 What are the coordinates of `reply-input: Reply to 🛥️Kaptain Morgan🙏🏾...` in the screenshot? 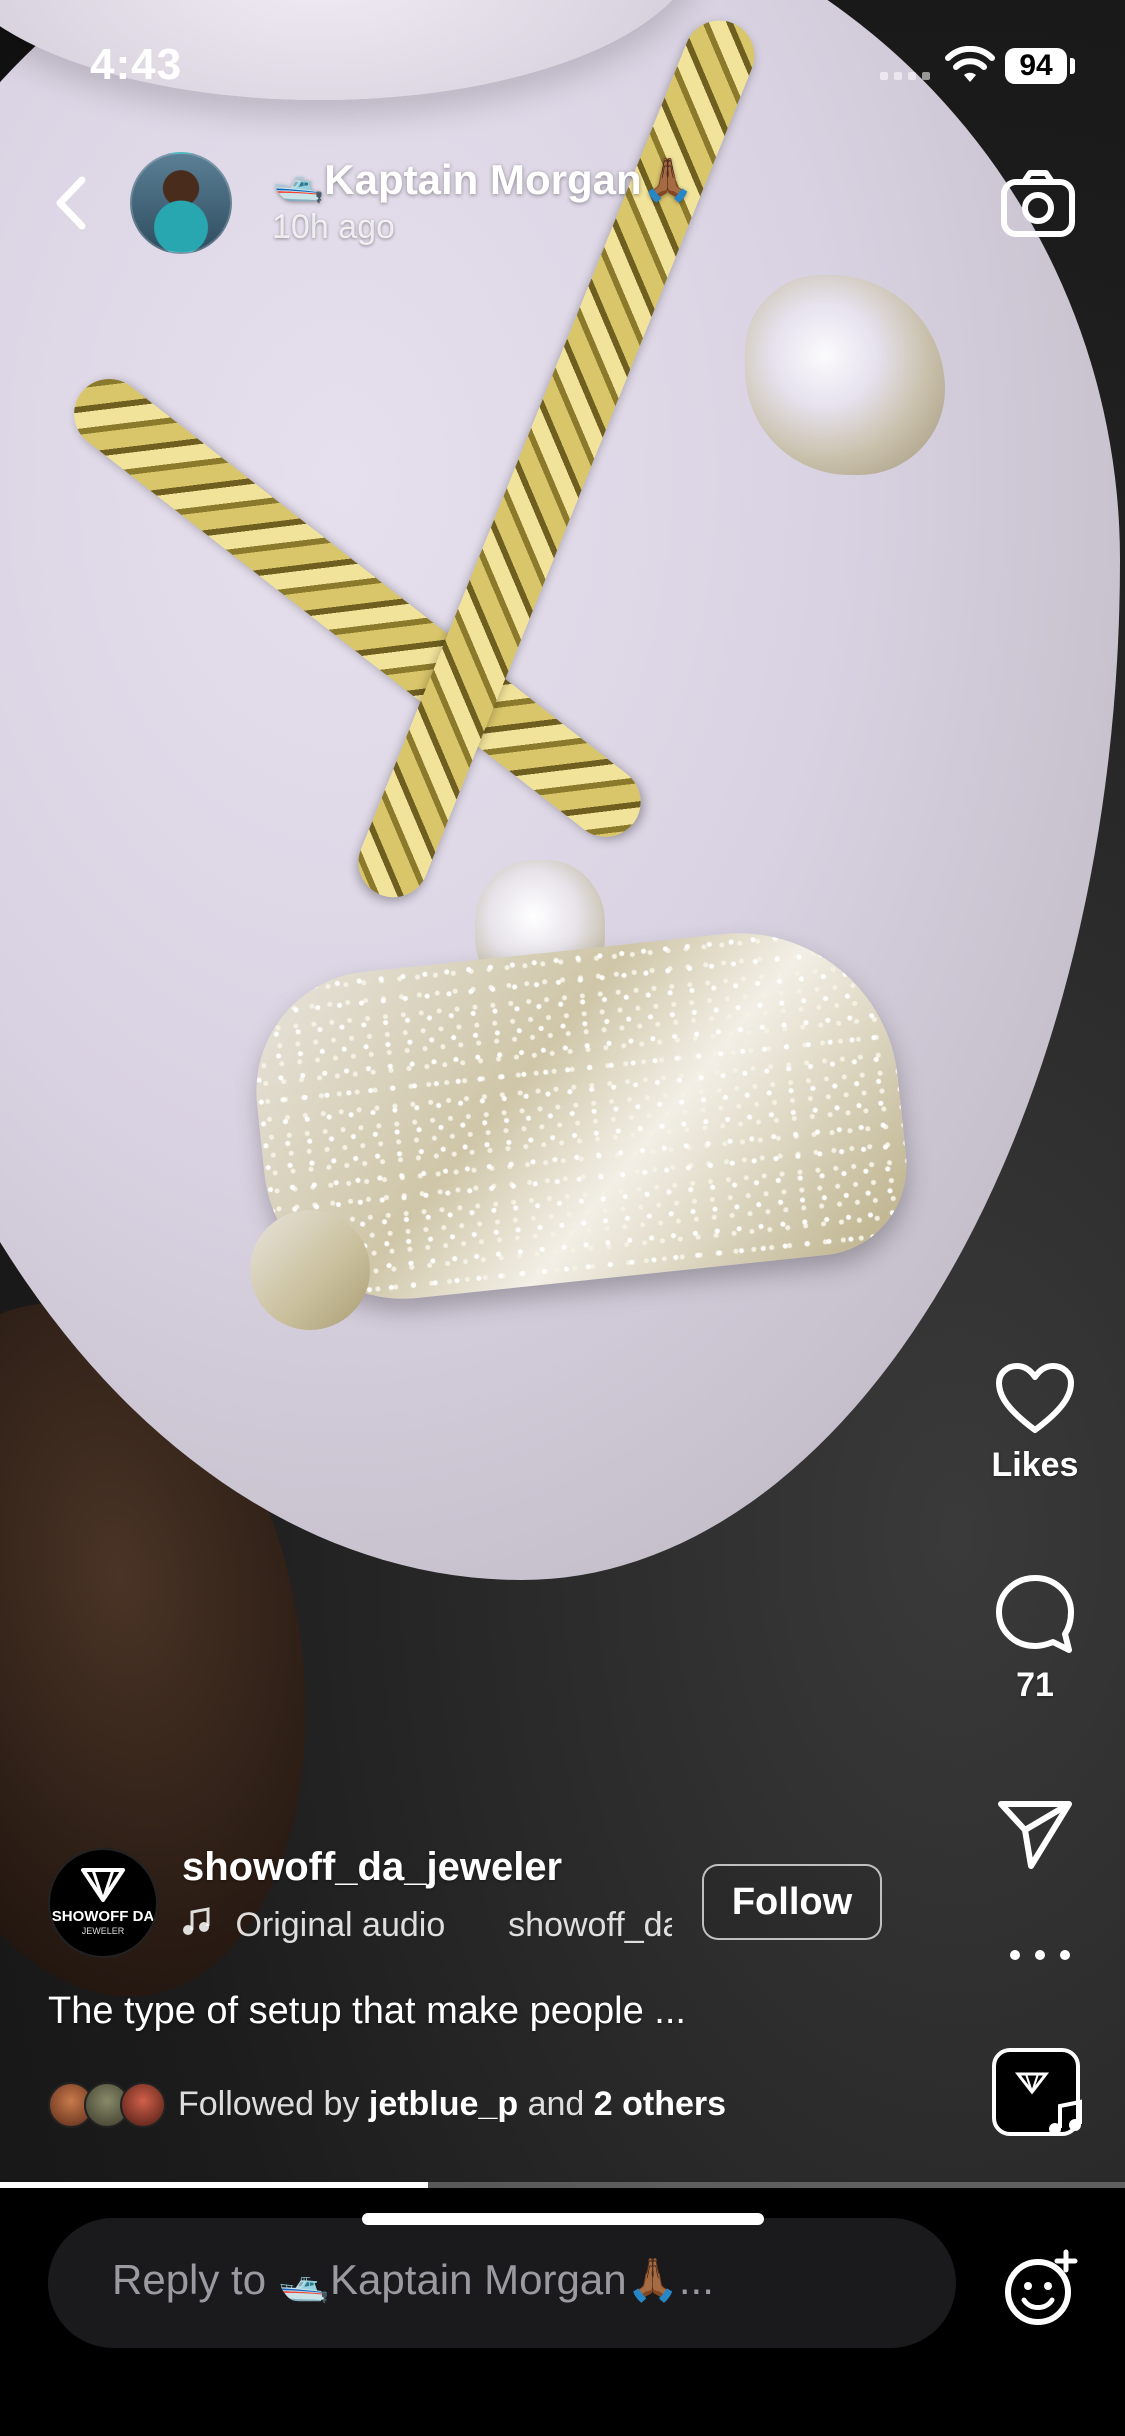 It's located at (502, 2283).